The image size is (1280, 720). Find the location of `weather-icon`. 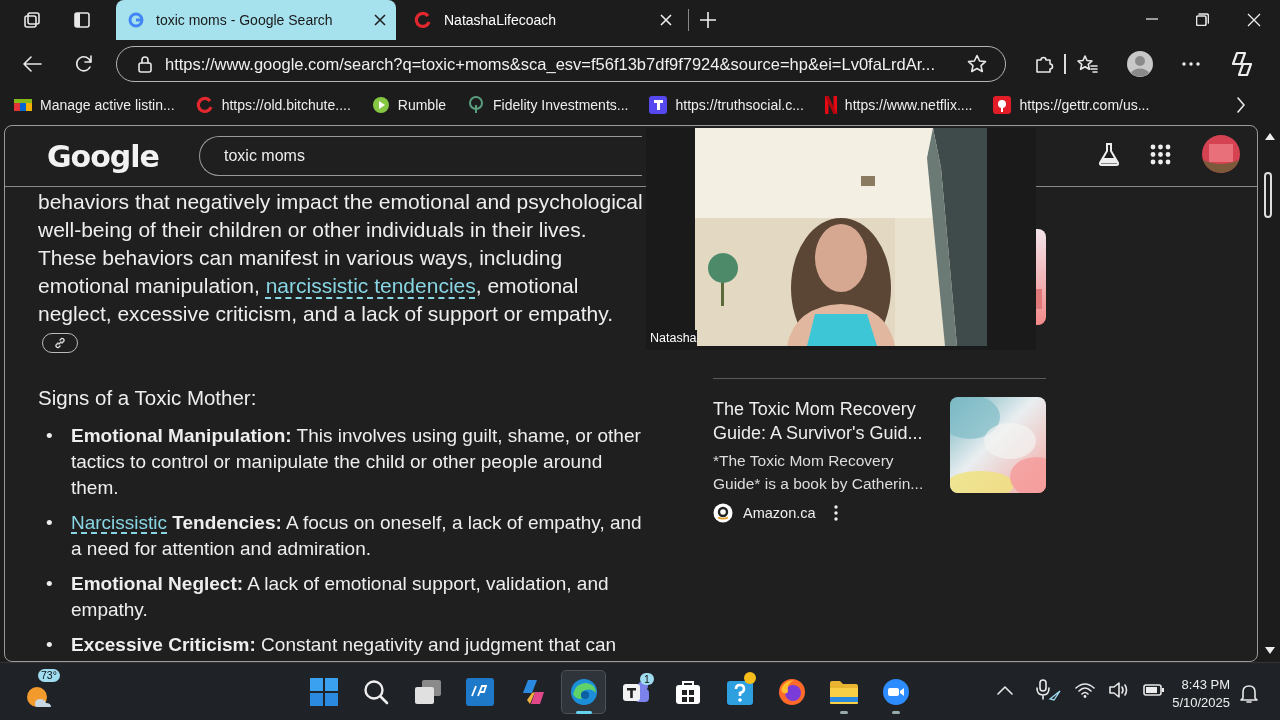

weather-icon is located at coordinates (39, 697).